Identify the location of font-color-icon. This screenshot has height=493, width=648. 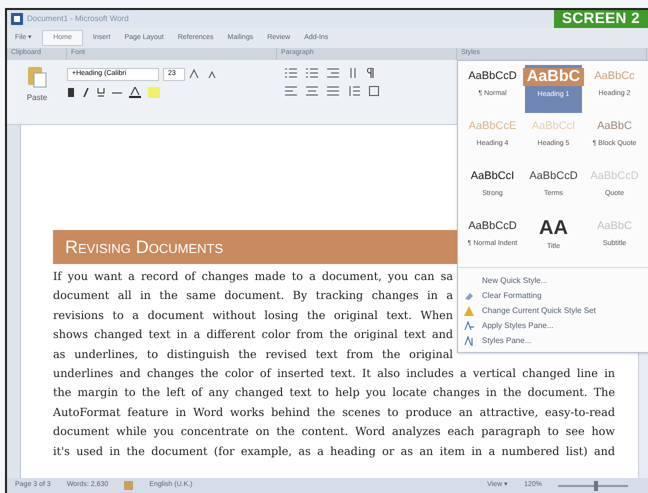
(135, 92).